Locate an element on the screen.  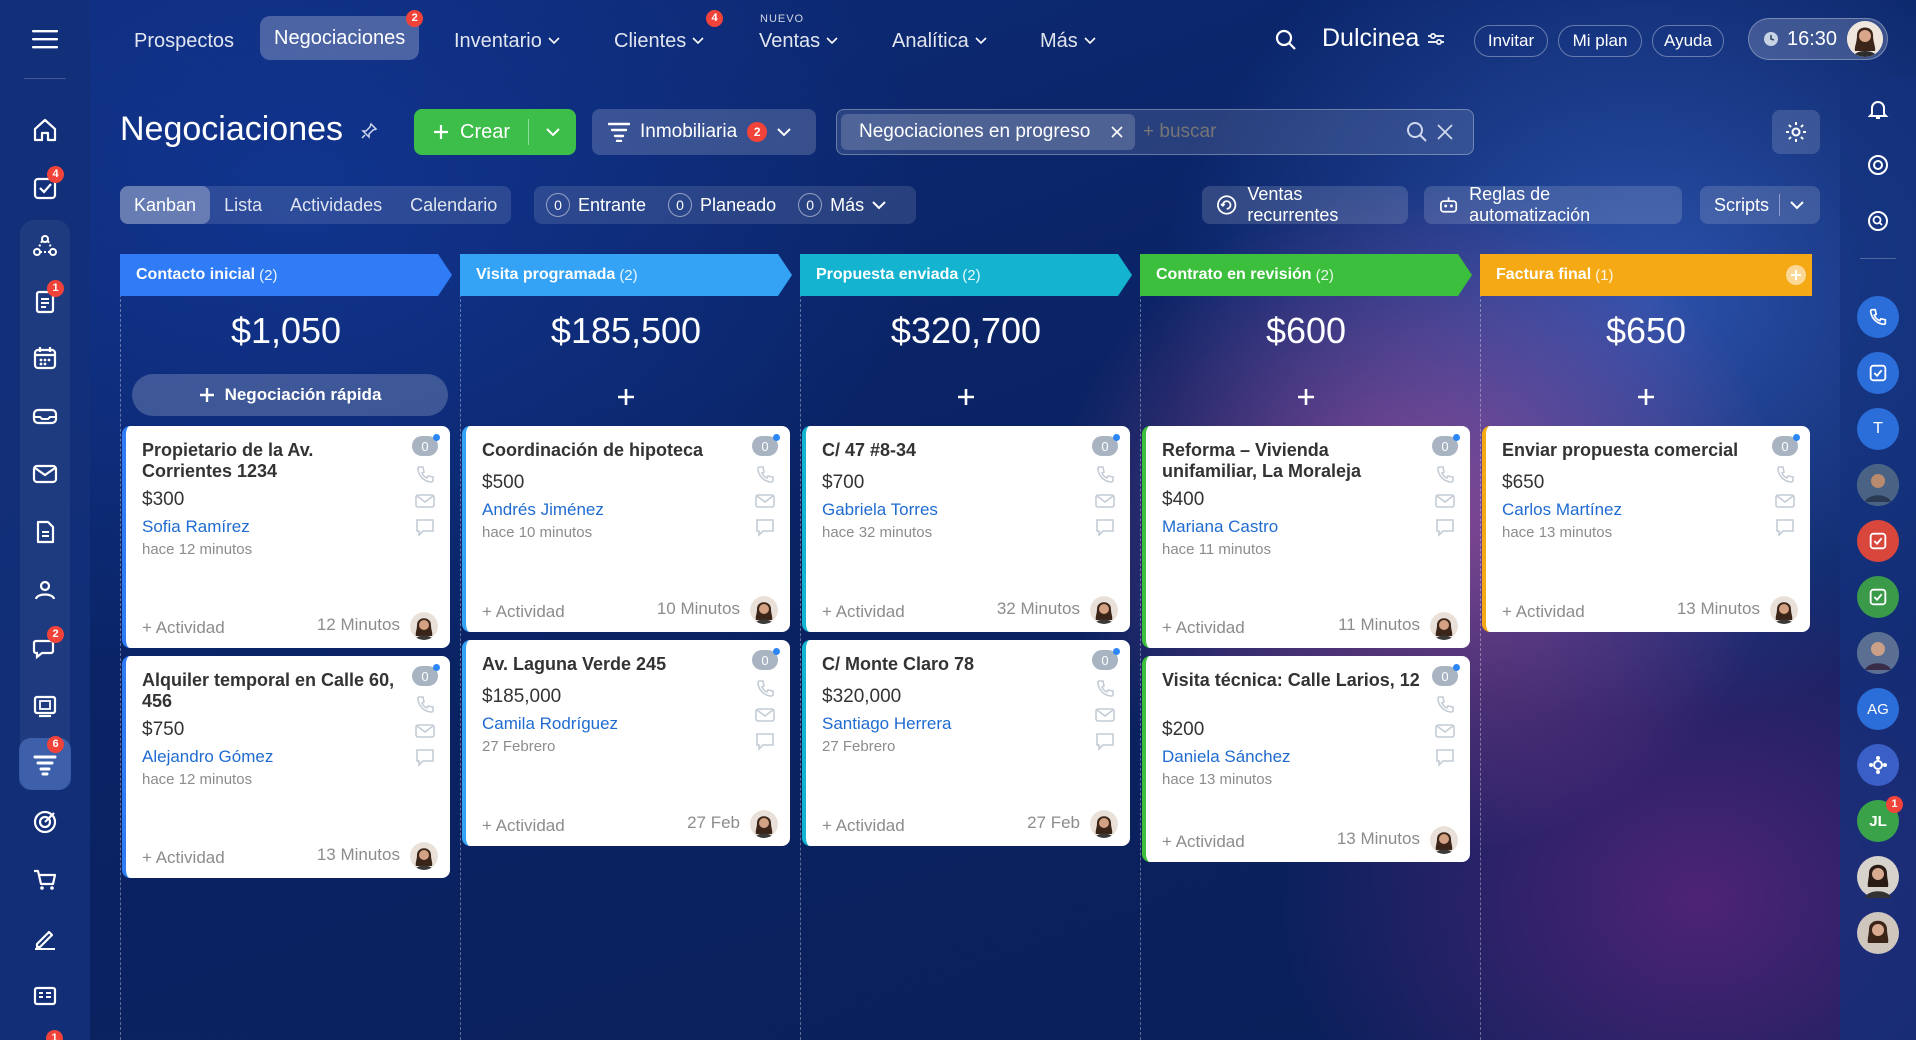
nav-inventario: Inventario is located at coordinates (507, 41).